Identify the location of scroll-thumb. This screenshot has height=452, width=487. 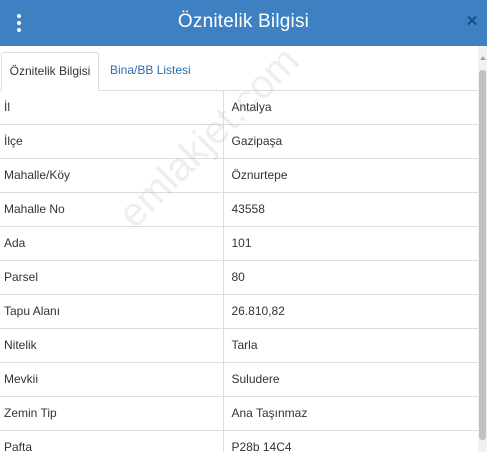
(482, 255).